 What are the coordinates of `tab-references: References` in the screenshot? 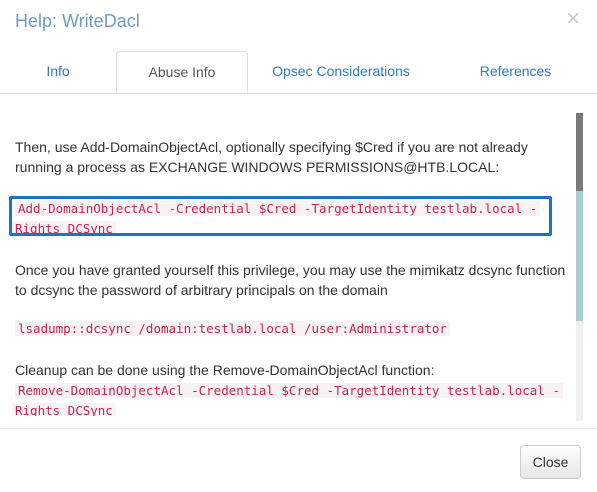 It's located at (515, 71).